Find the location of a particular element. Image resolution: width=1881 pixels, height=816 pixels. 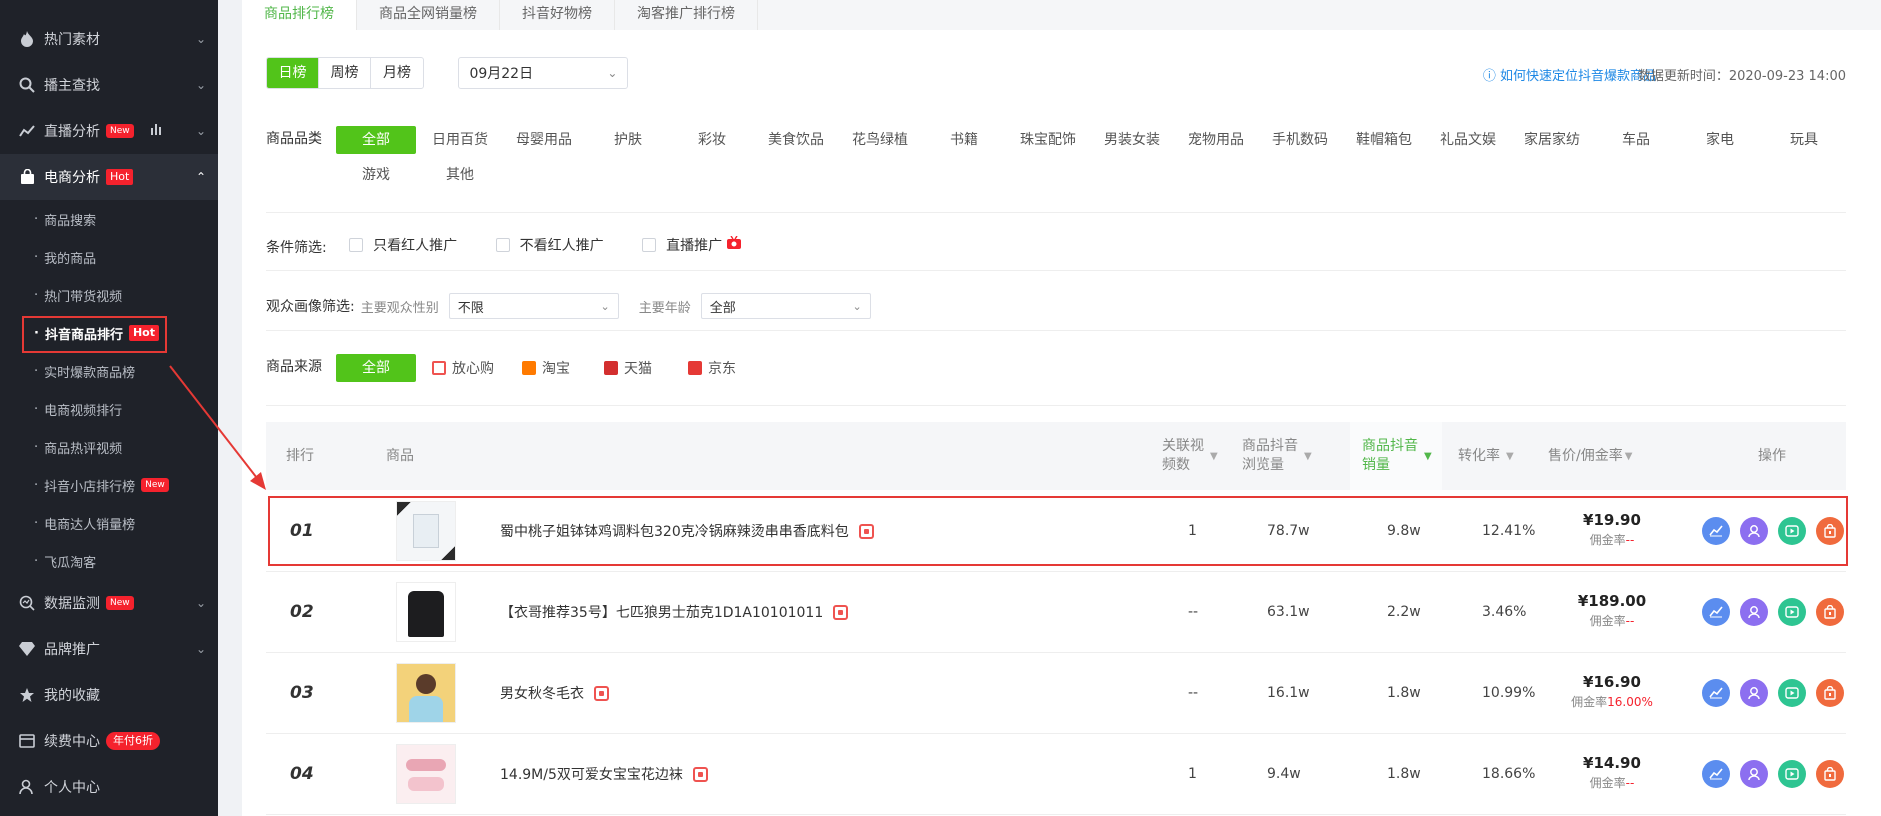

product-name: 男女秋冬毛衣 is located at coordinates (554, 693).